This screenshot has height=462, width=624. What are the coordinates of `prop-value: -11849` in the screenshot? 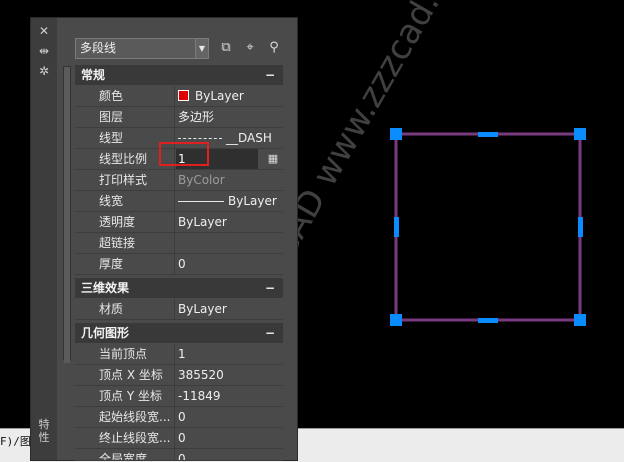 It's located at (229, 396).